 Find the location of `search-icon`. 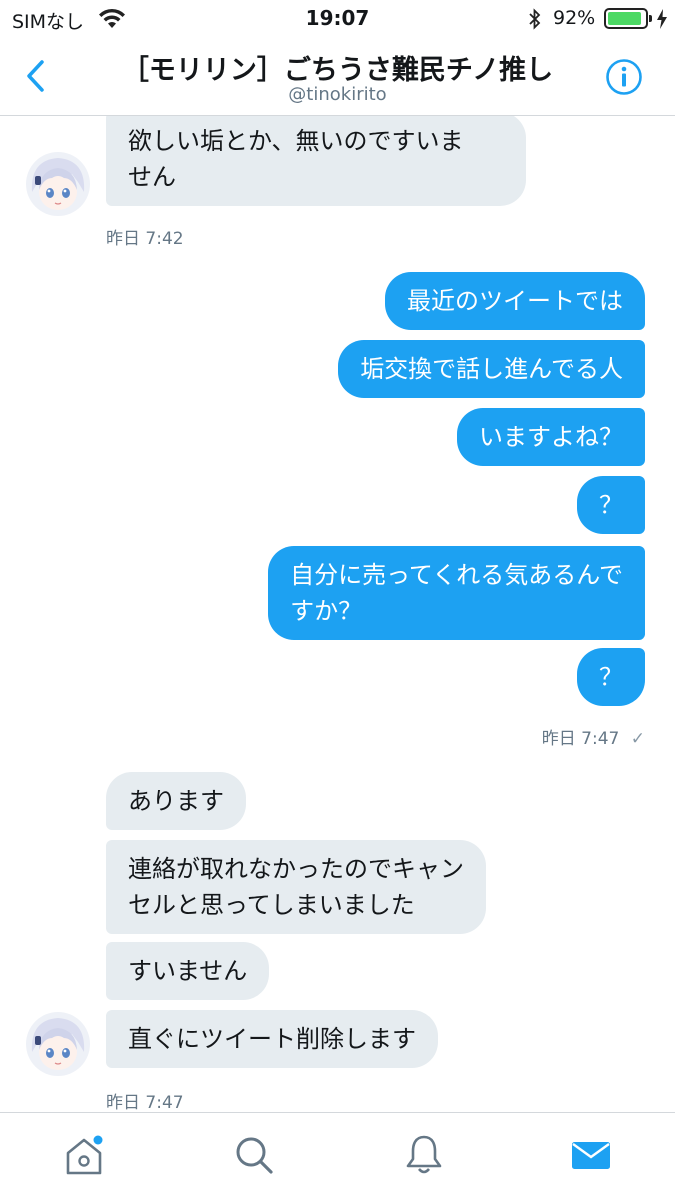

search-icon is located at coordinates (254, 1155).